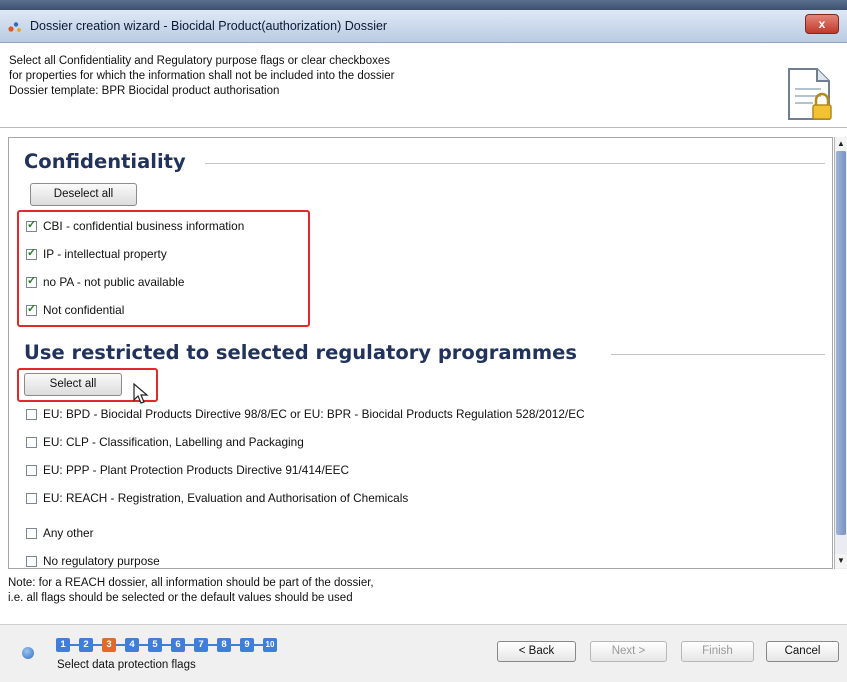 The width and height of the screenshot is (847, 682). I want to click on locked-document-icon, so click(810, 94).